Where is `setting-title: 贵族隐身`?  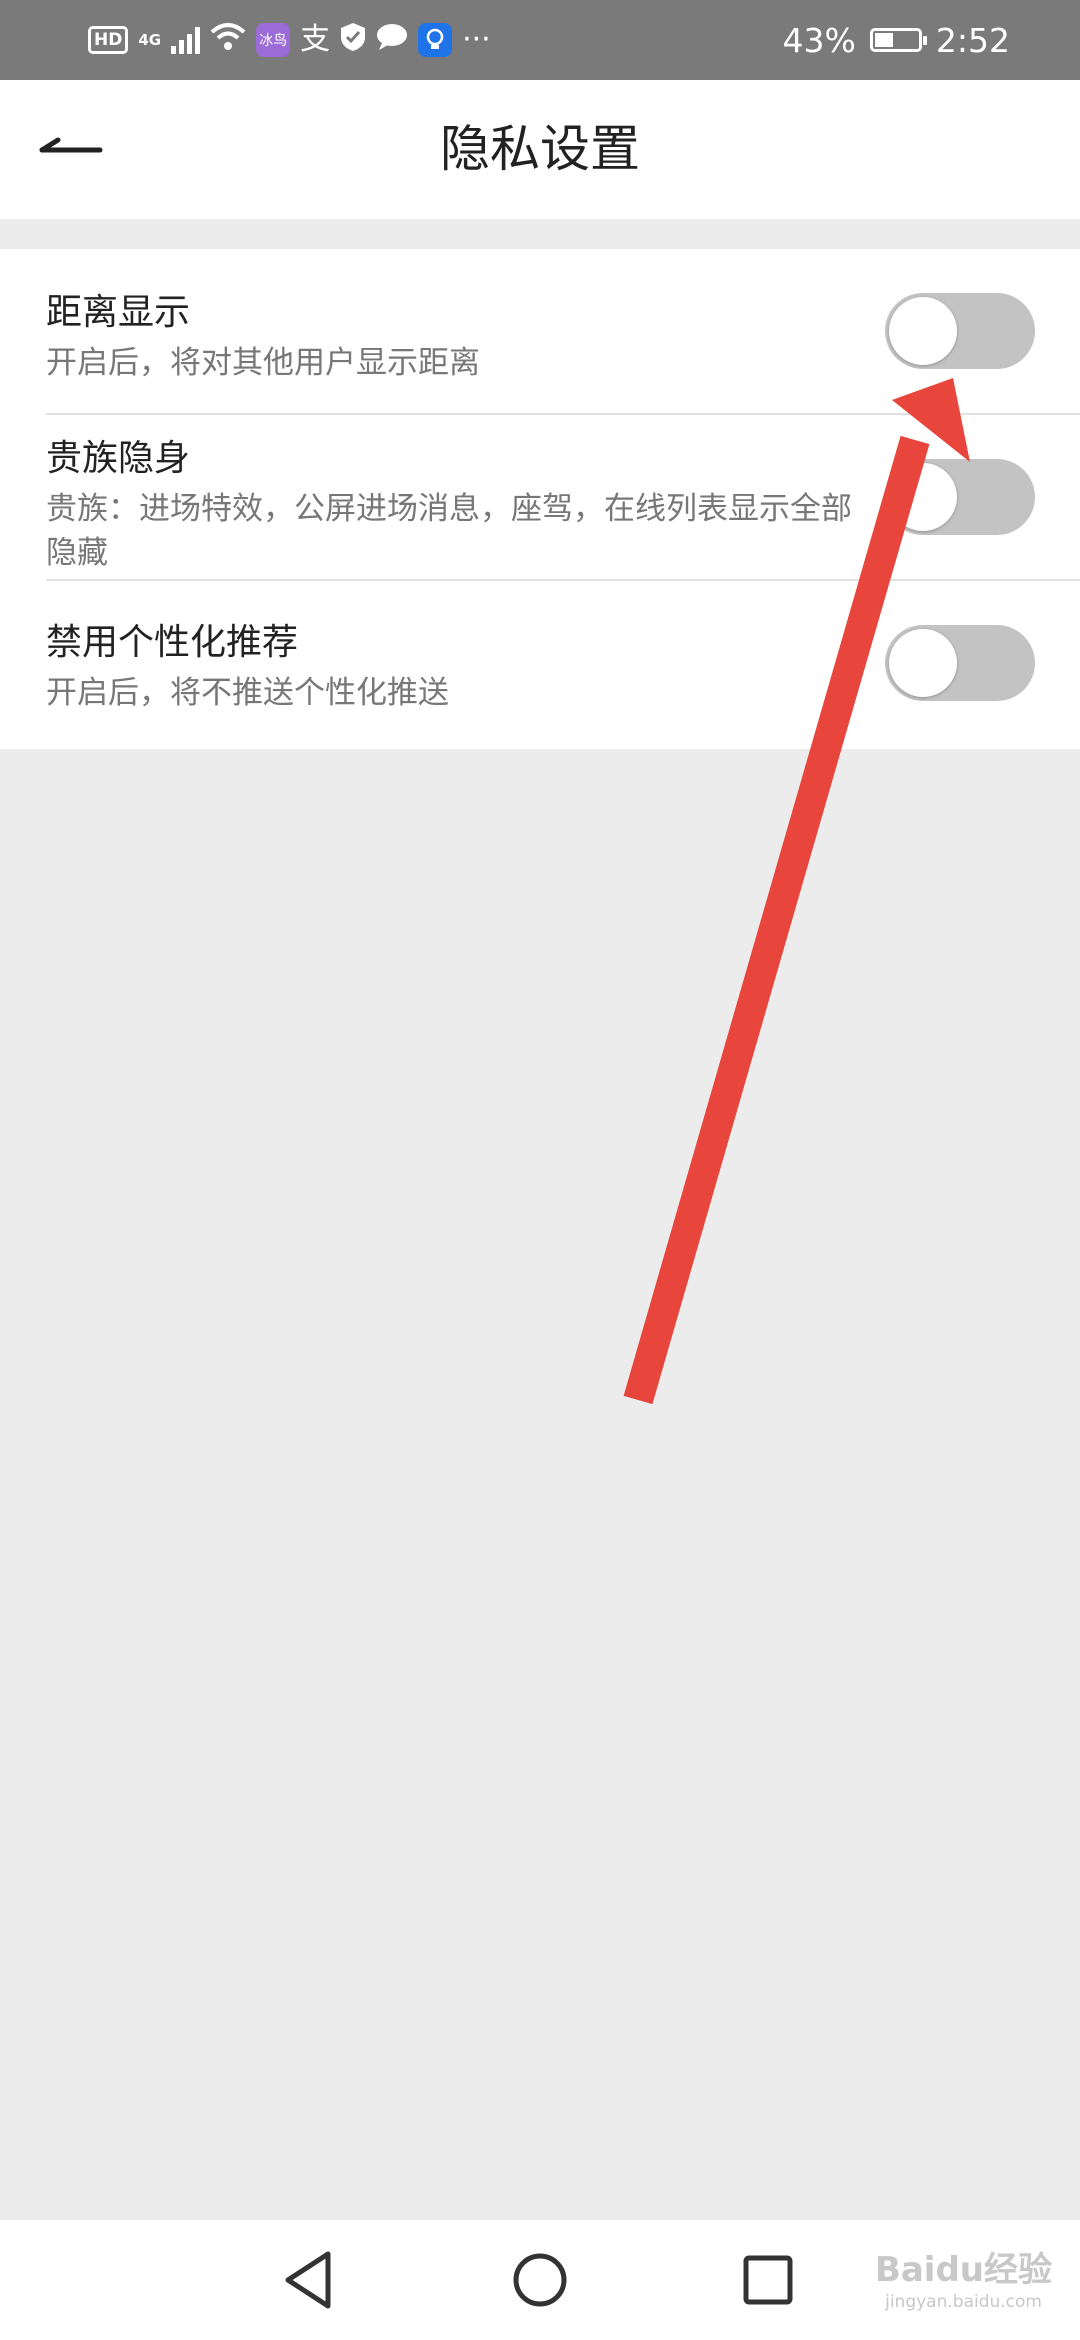 setting-title: 贵族隐身 is located at coordinates (118, 458).